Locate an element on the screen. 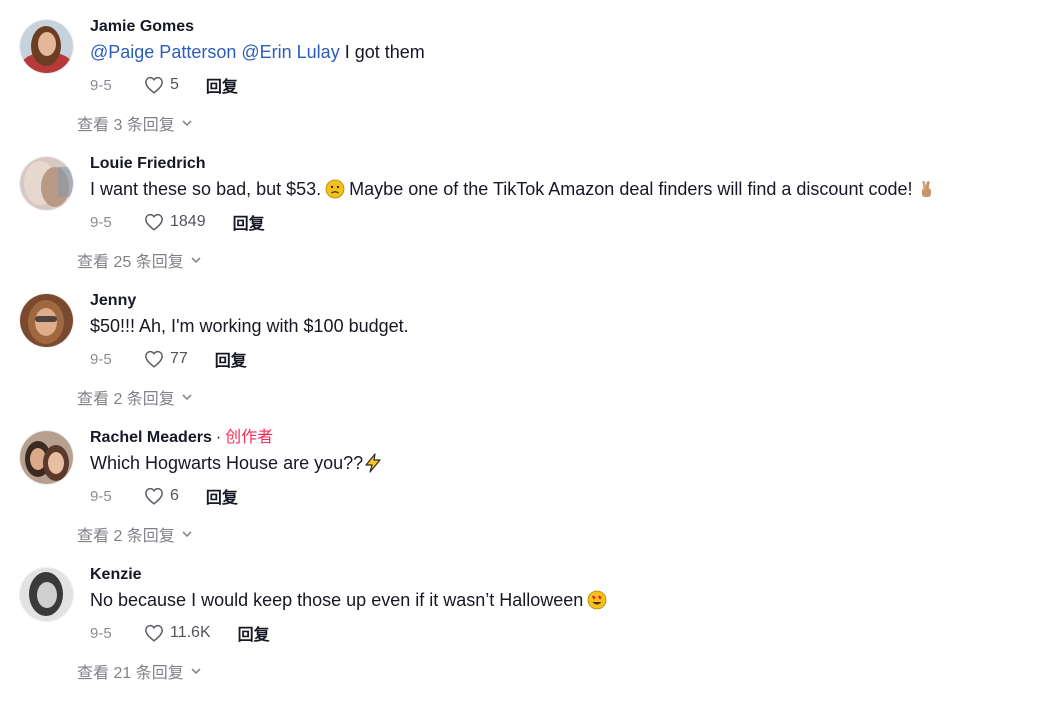 The width and height of the screenshot is (1041, 702). comment-body: I want these so bad, but $53. is located at coordinates (206, 189).